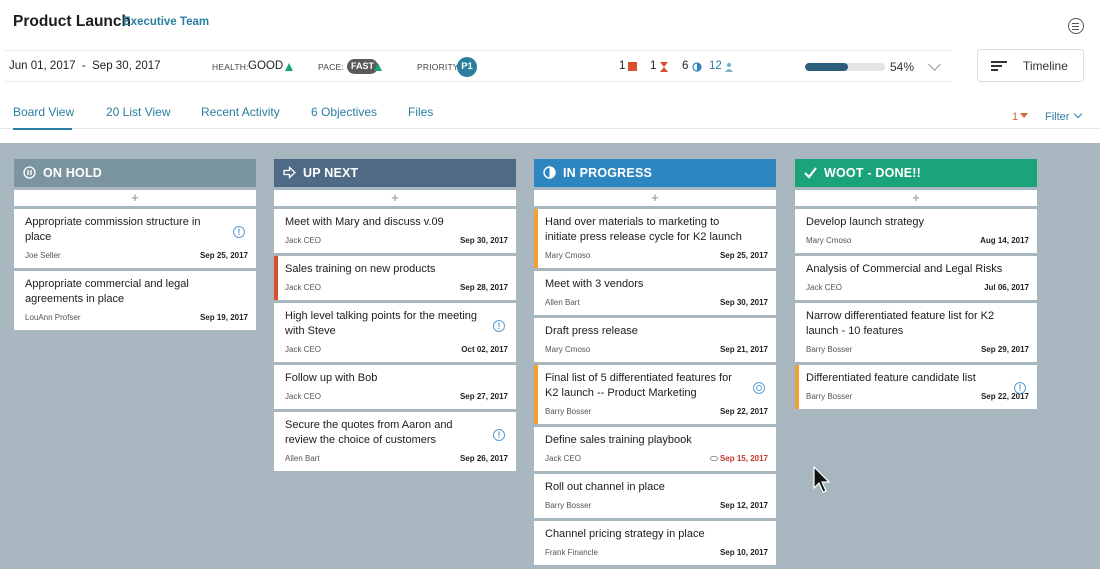  What do you see at coordinates (550, 23) in the screenshot?
I see `title-bar: Product Launch Executive Team` at bounding box center [550, 23].